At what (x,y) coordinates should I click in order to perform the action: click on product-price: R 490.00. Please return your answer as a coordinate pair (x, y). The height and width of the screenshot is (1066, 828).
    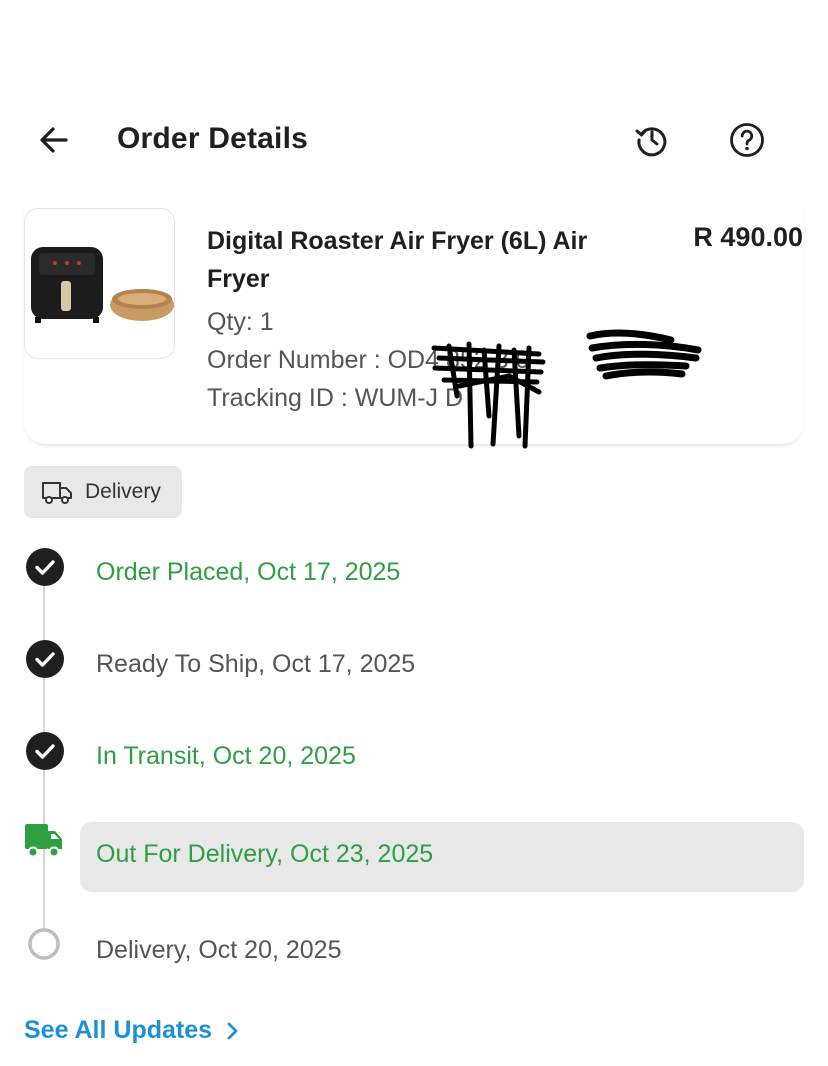
    Looking at the image, I should click on (748, 237).